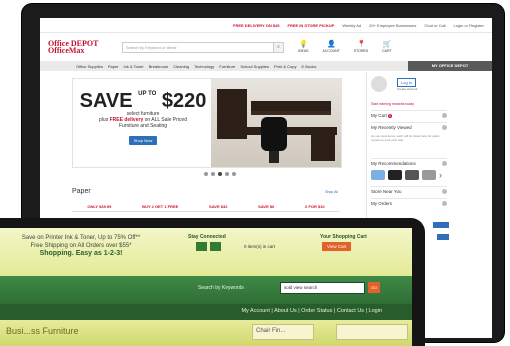 The width and height of the screenshot is (510, 346). What do you see at coordinates (143, 126) in the screenshot?
I see `hero-line-3: Furniture and Seating` at bounding box center [143, 126].